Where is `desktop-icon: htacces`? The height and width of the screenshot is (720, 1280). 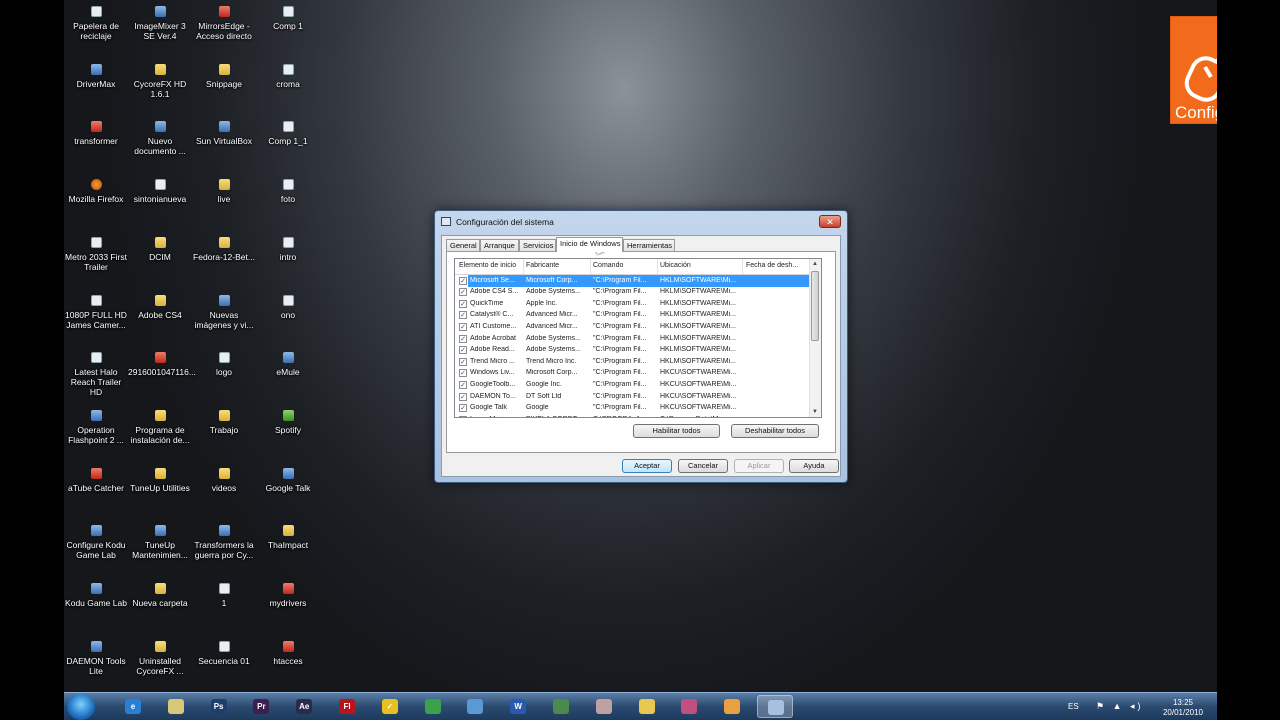 desktop-icon: htacces is located at coordinates (288, 650).